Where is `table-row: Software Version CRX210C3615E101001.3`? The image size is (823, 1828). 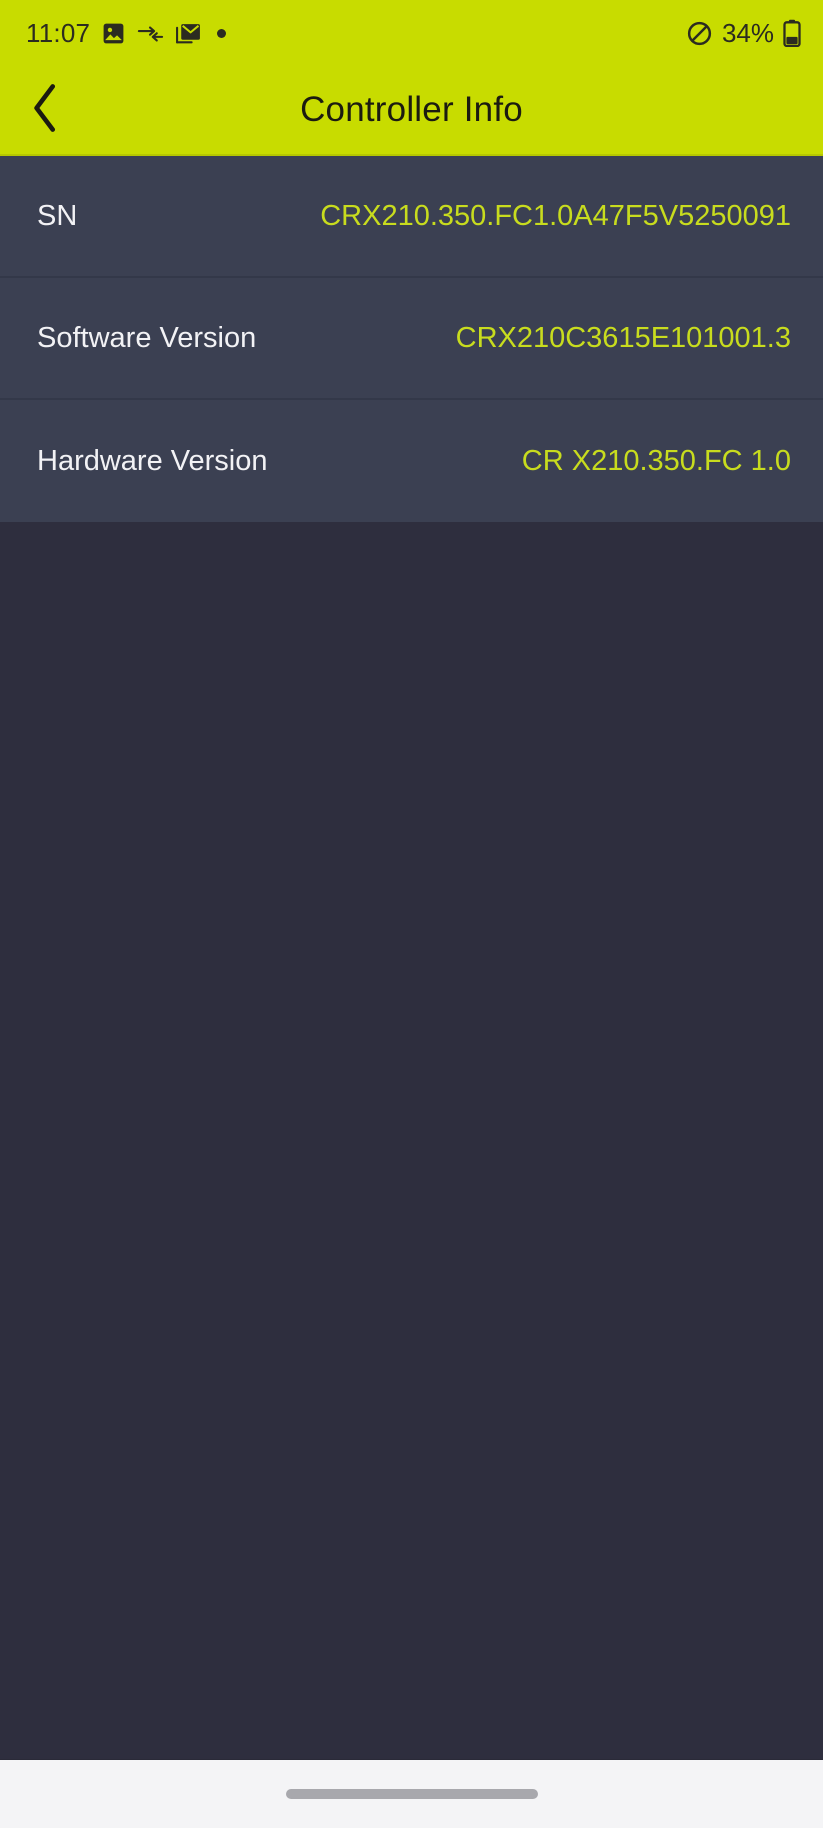 table-row: Software Version CRX210C3615E101001.3 is located at coordinates (411, 339).